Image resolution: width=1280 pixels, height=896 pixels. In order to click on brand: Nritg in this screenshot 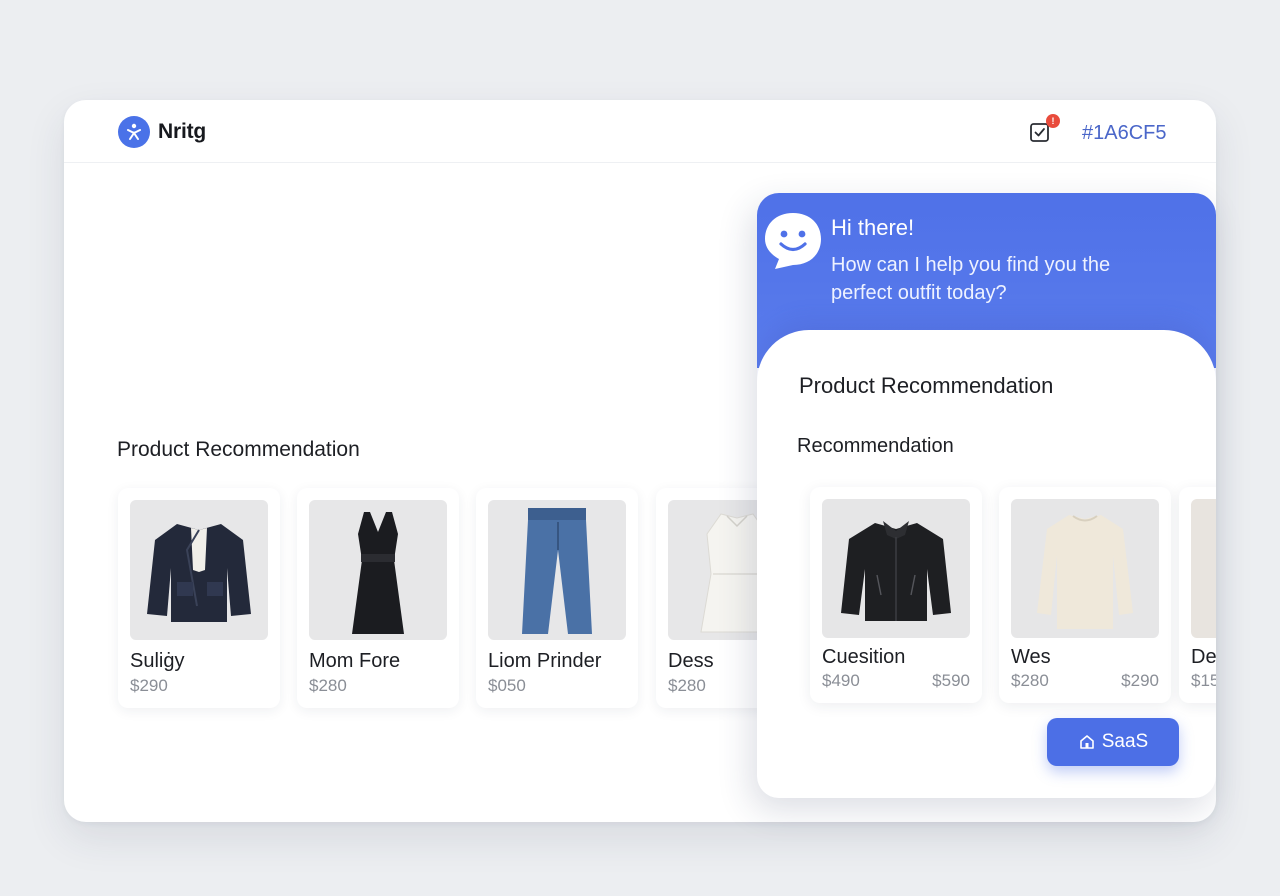, I will do `click(162, 132)`.